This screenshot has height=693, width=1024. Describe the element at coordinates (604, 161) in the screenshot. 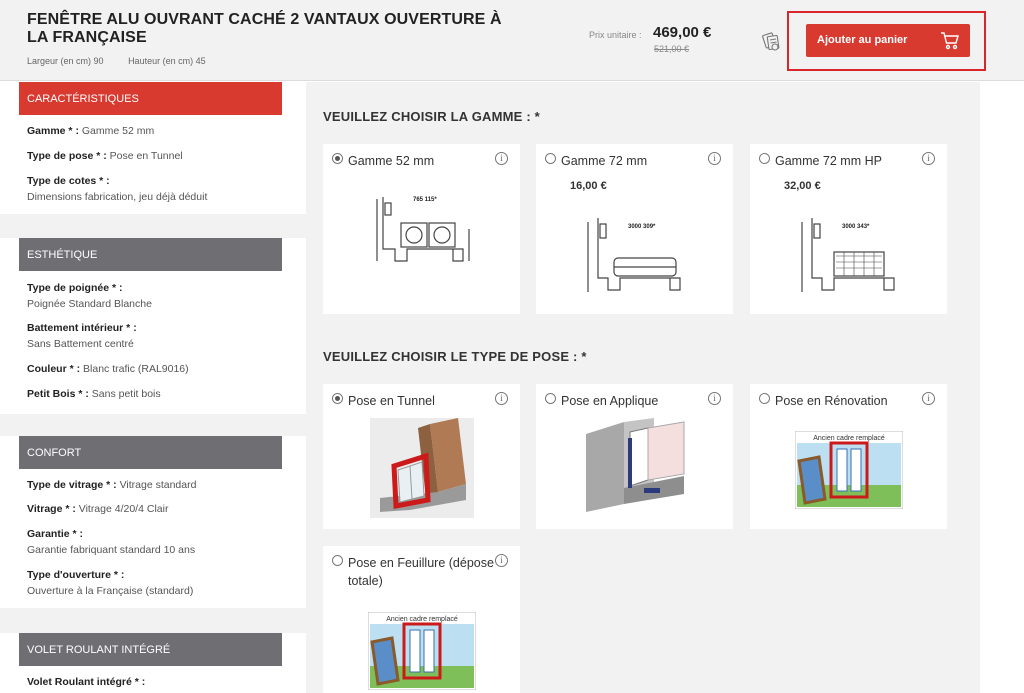

I see `option-label: Gamme 72 mm` at that location.